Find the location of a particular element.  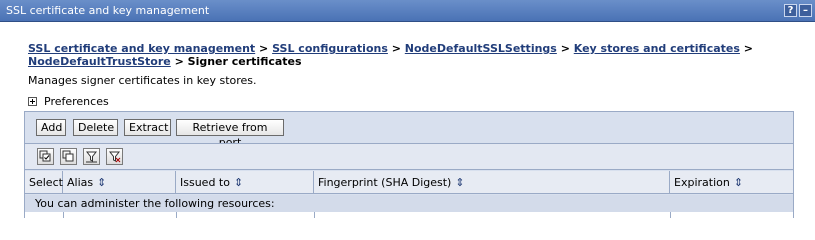

window-title-bar: SSL certificate and key management ? – is located at coordinates (407, 11).